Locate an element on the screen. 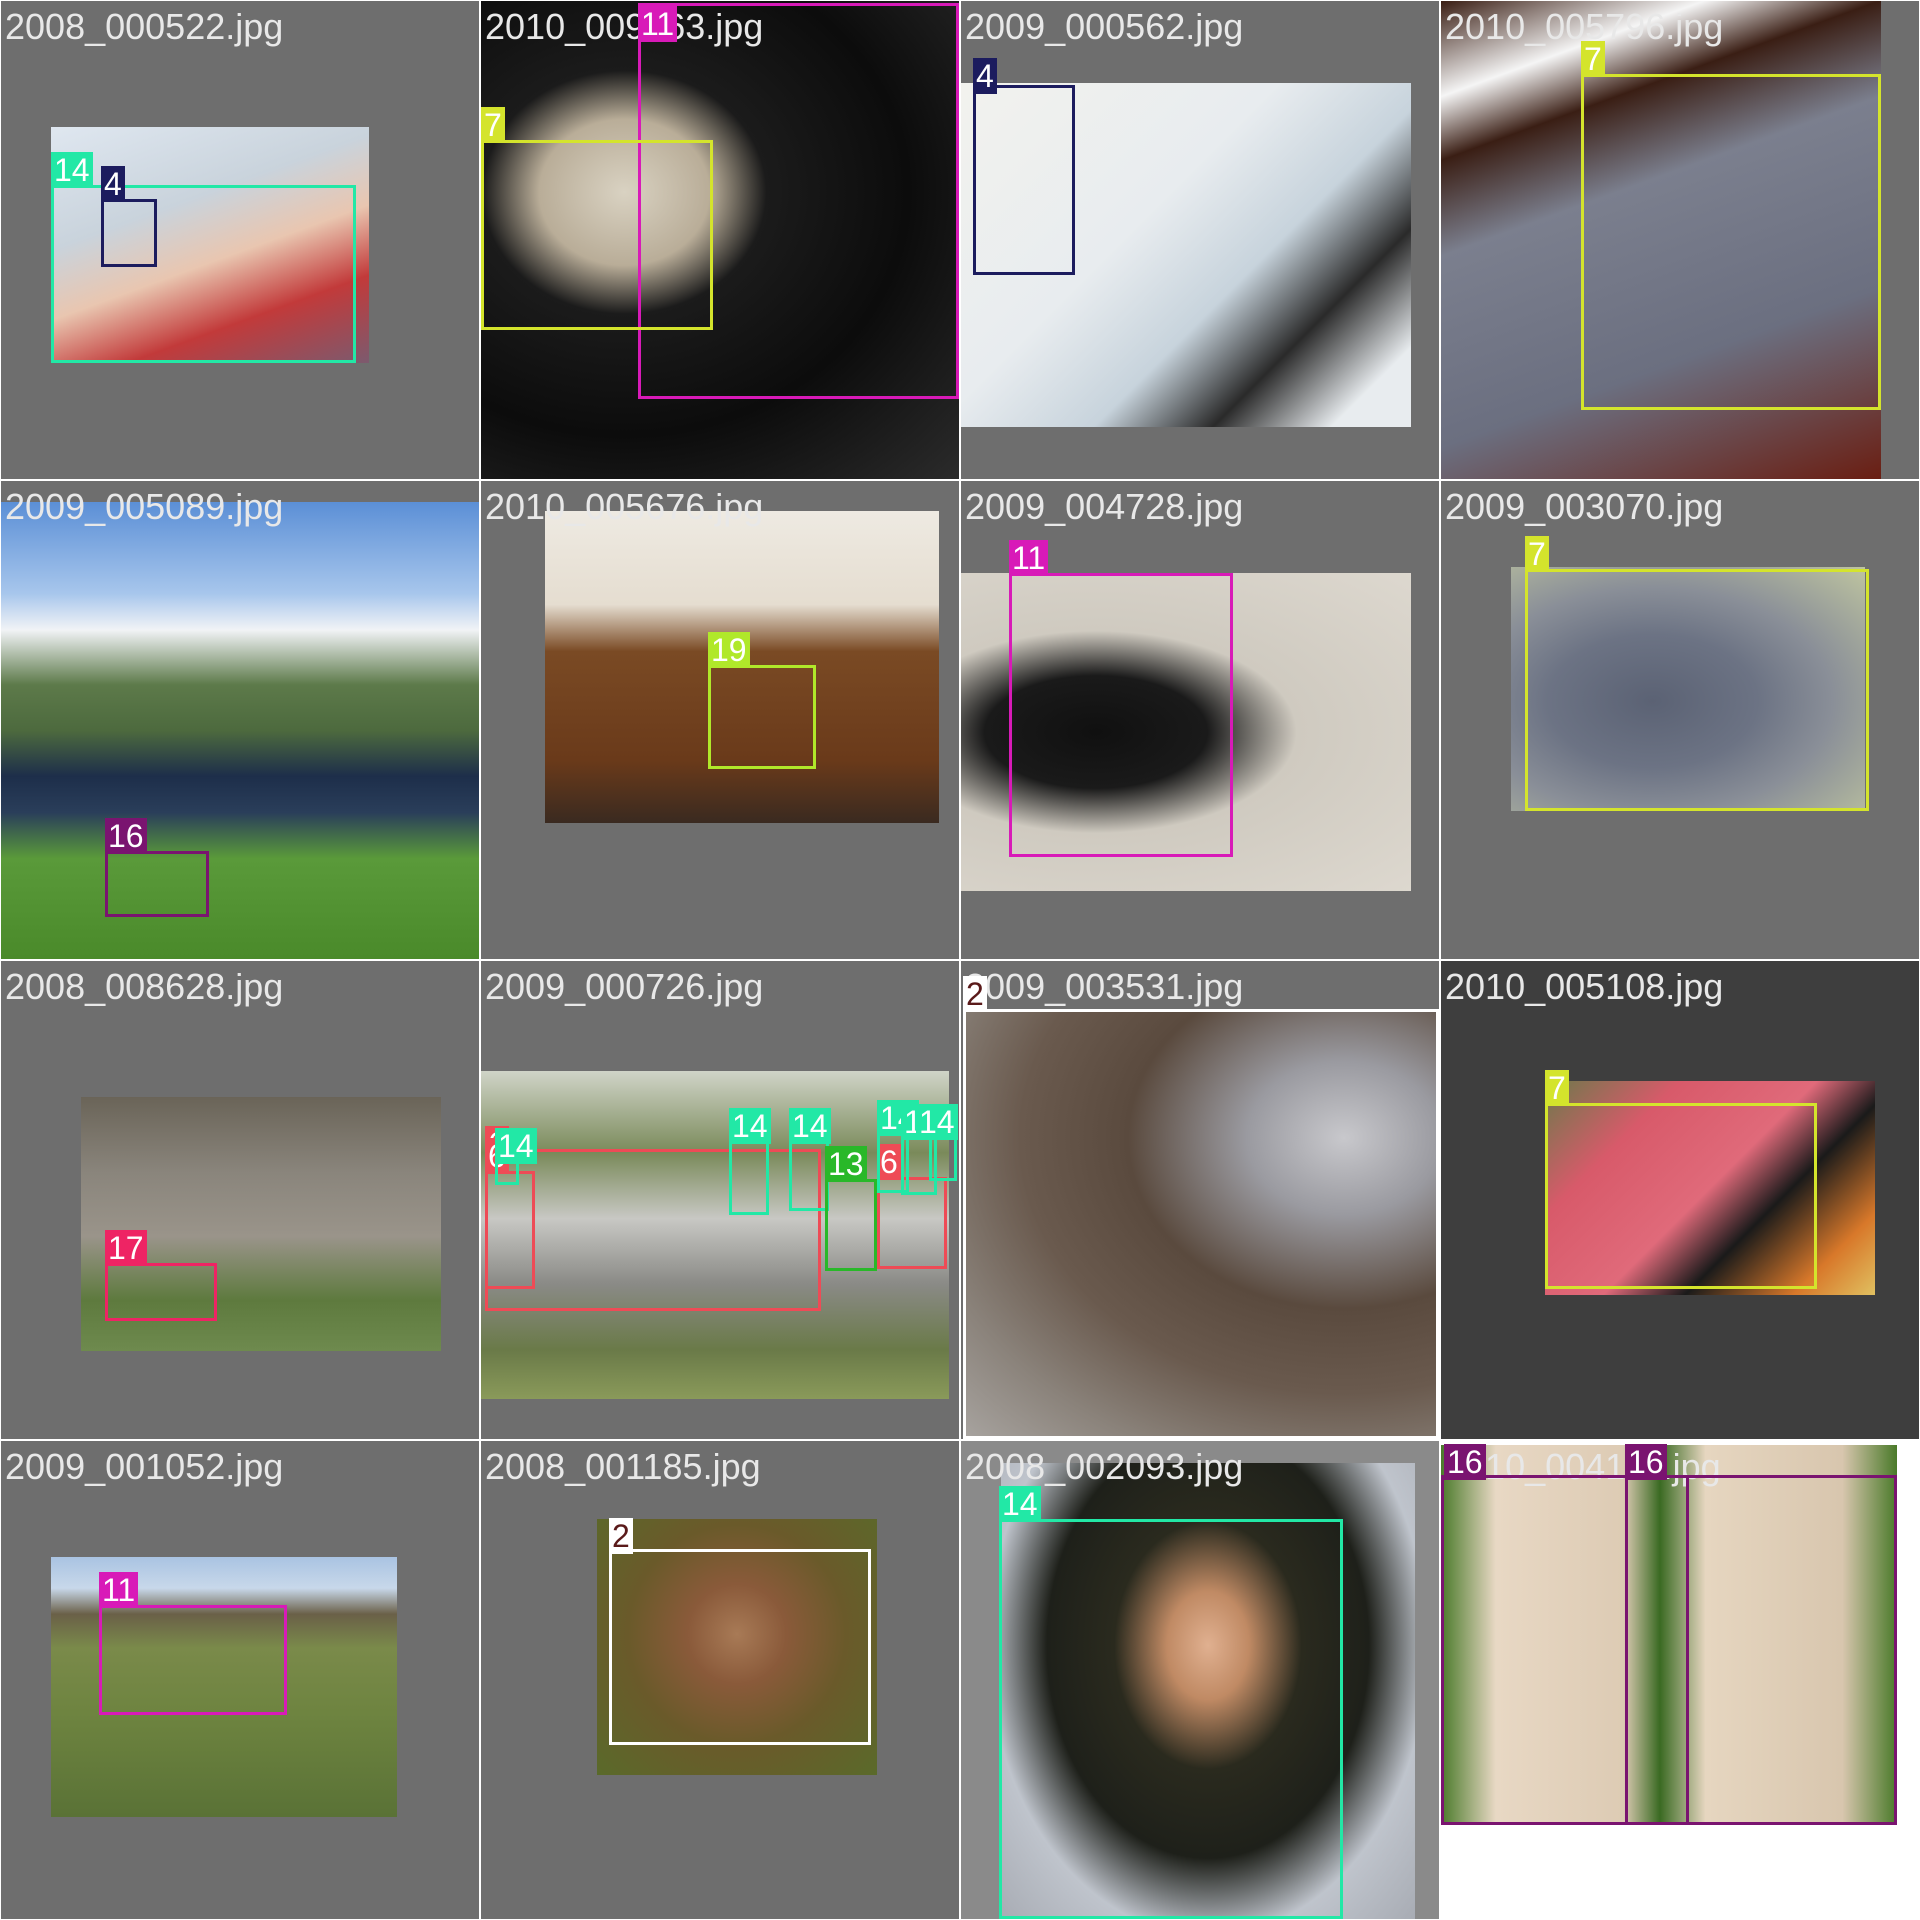 The height and width of the screenshot is (1920, 1920). mosaic-tile: 2010_009763.jpg 11 7 is located at coordinates (720, 240).